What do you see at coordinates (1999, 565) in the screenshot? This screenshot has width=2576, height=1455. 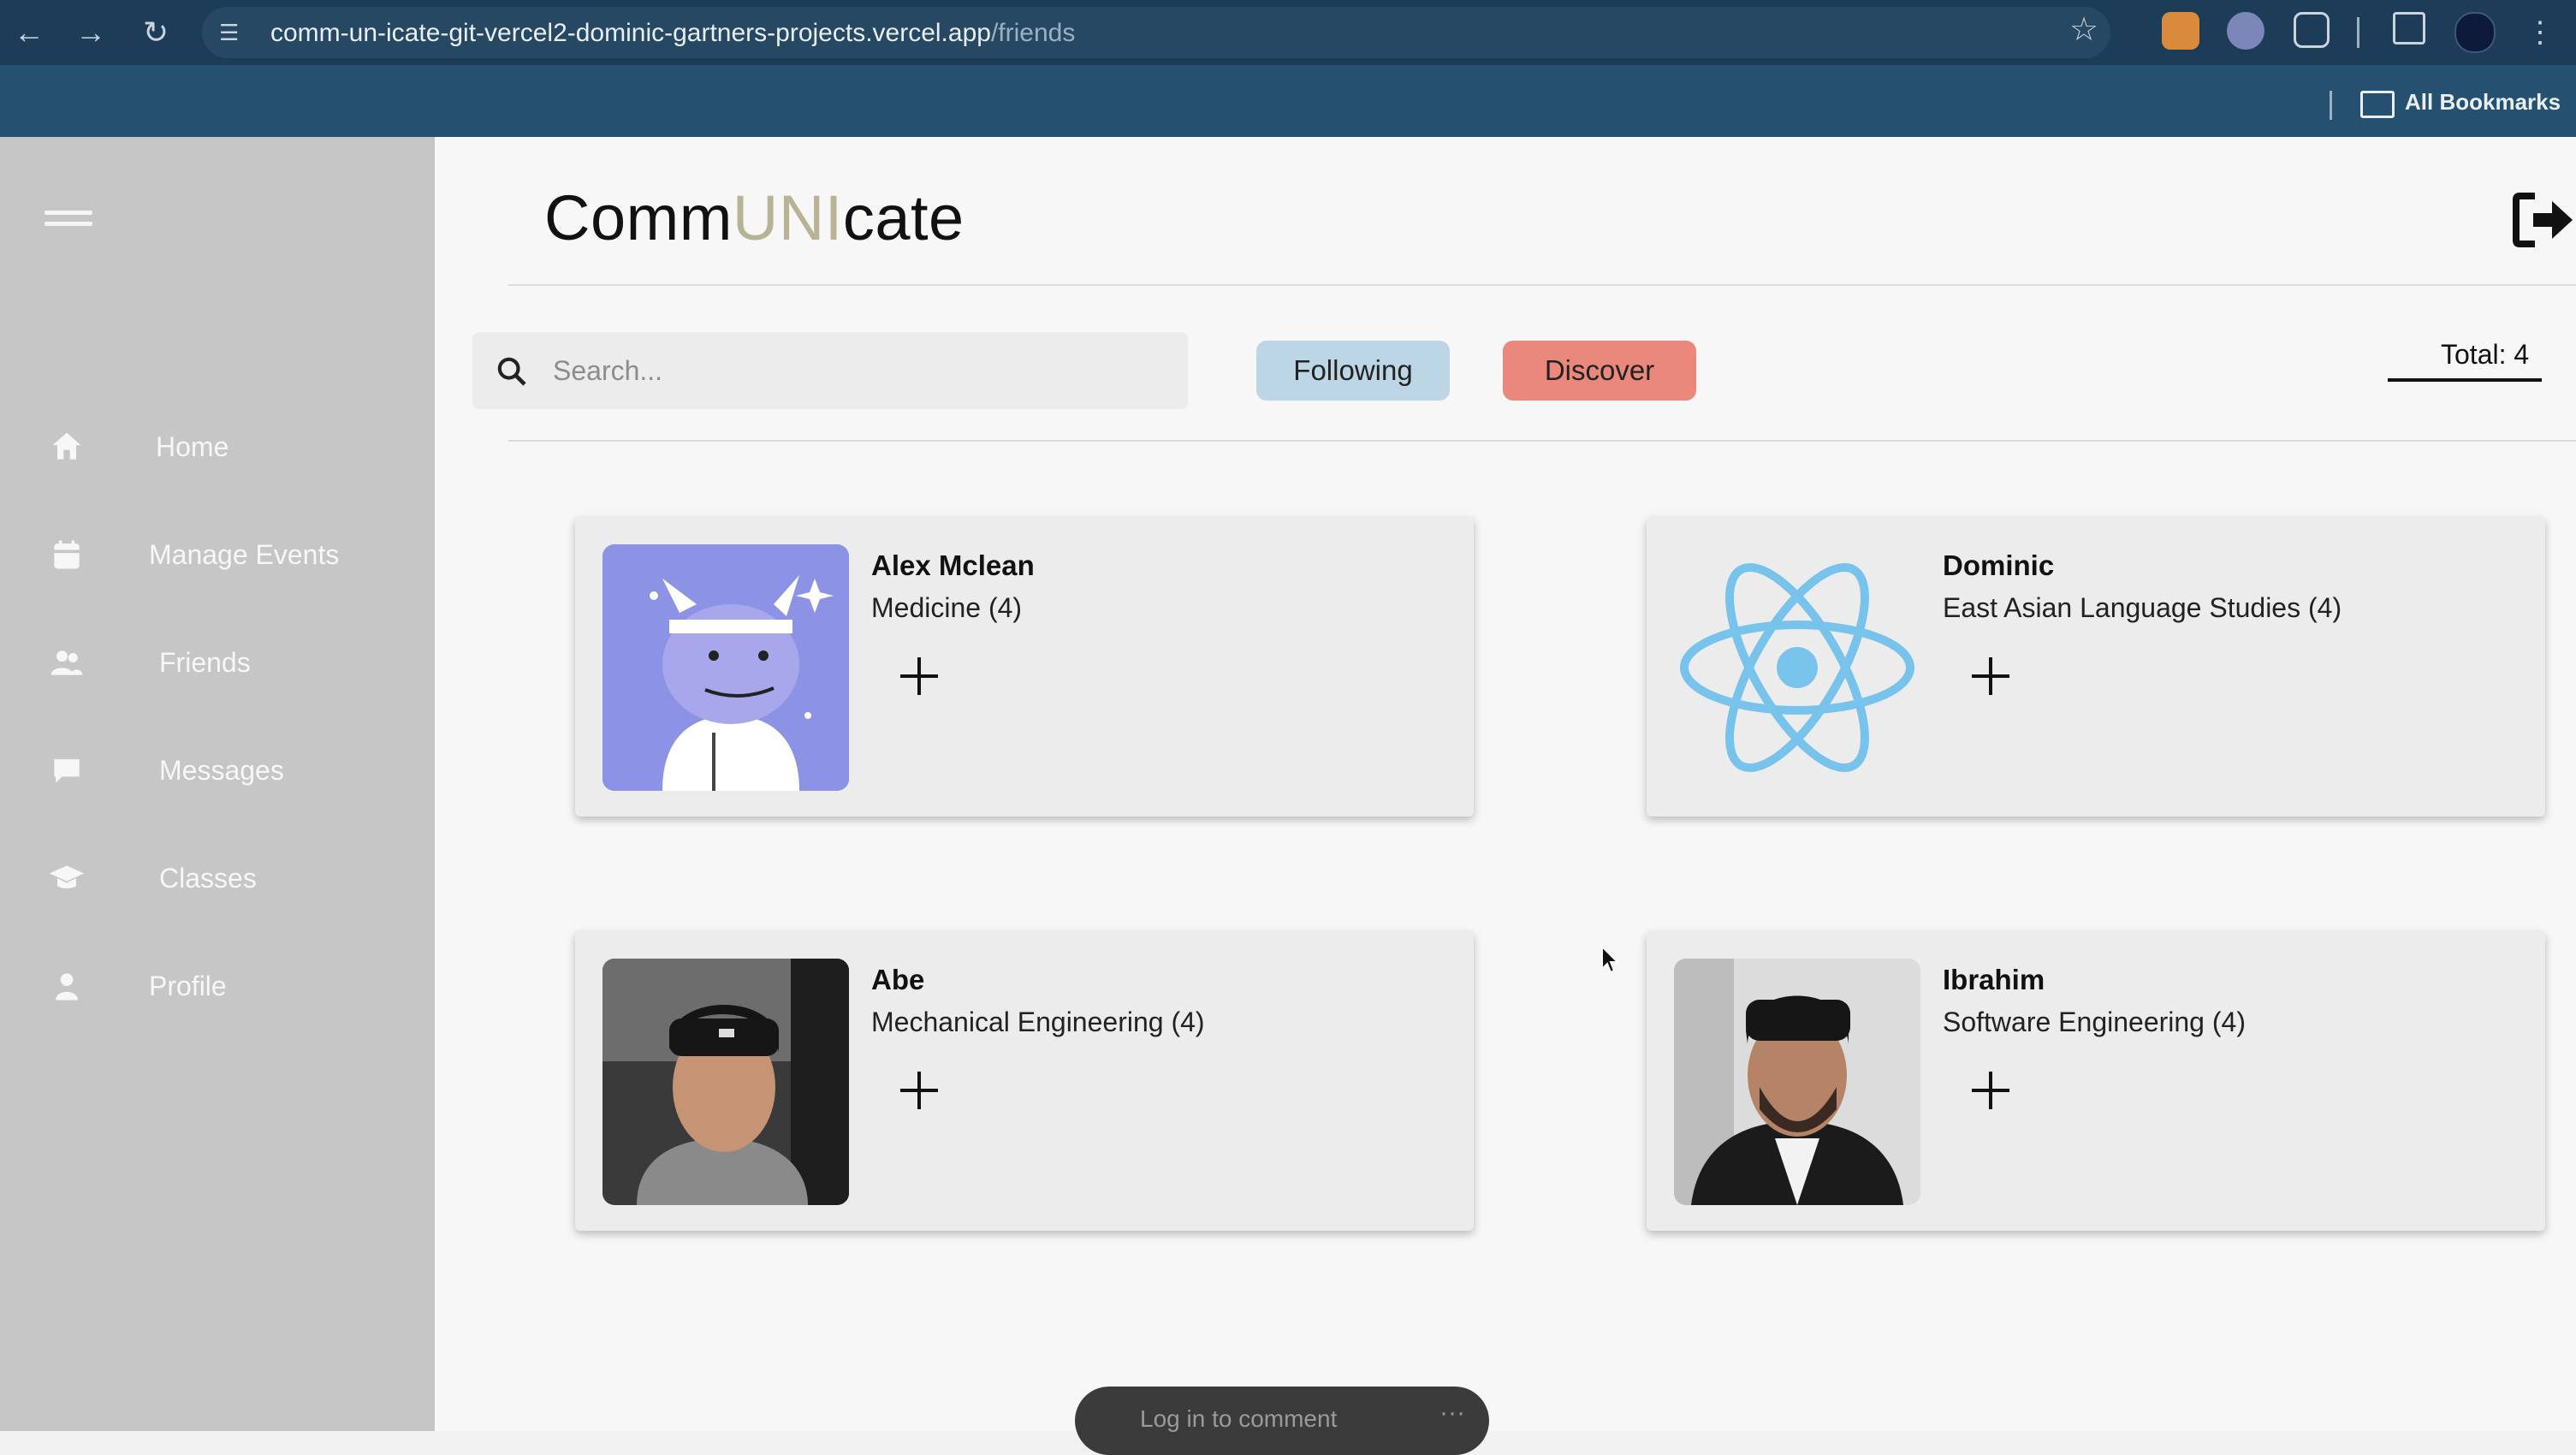 I see `friend-name: Dominic` at bounding box center [1999, 565].